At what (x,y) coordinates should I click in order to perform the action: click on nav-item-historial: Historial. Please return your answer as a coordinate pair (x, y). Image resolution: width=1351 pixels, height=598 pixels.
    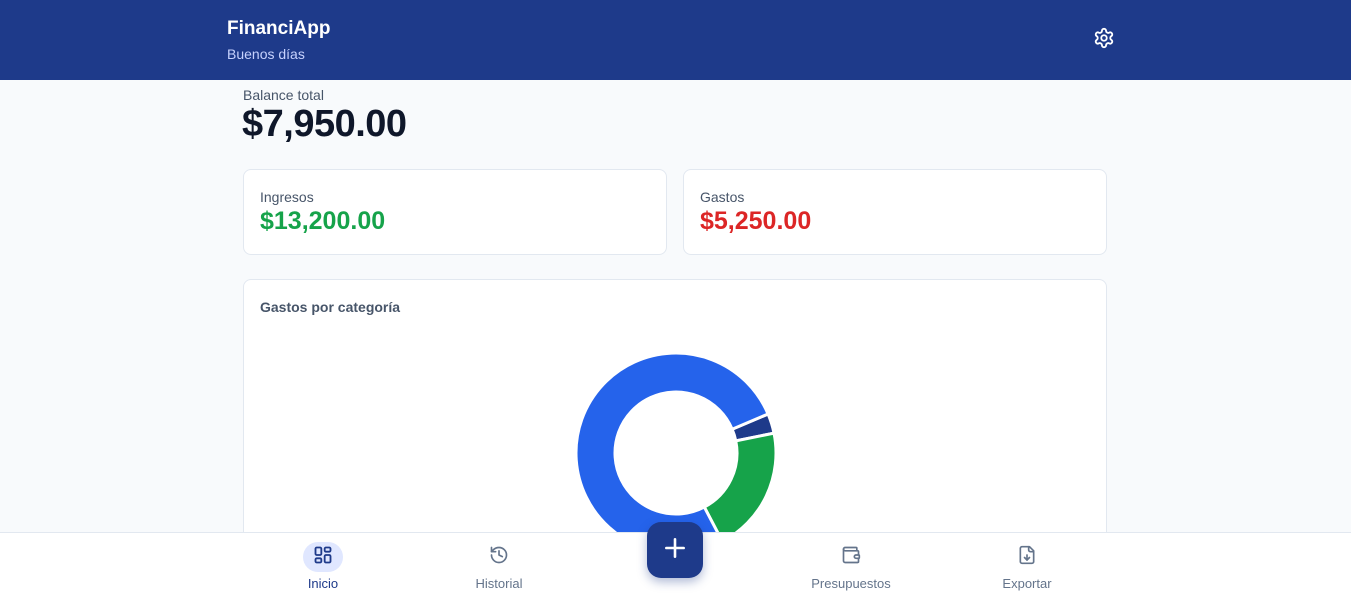
    Looking at the image, I should click on (499, 565).